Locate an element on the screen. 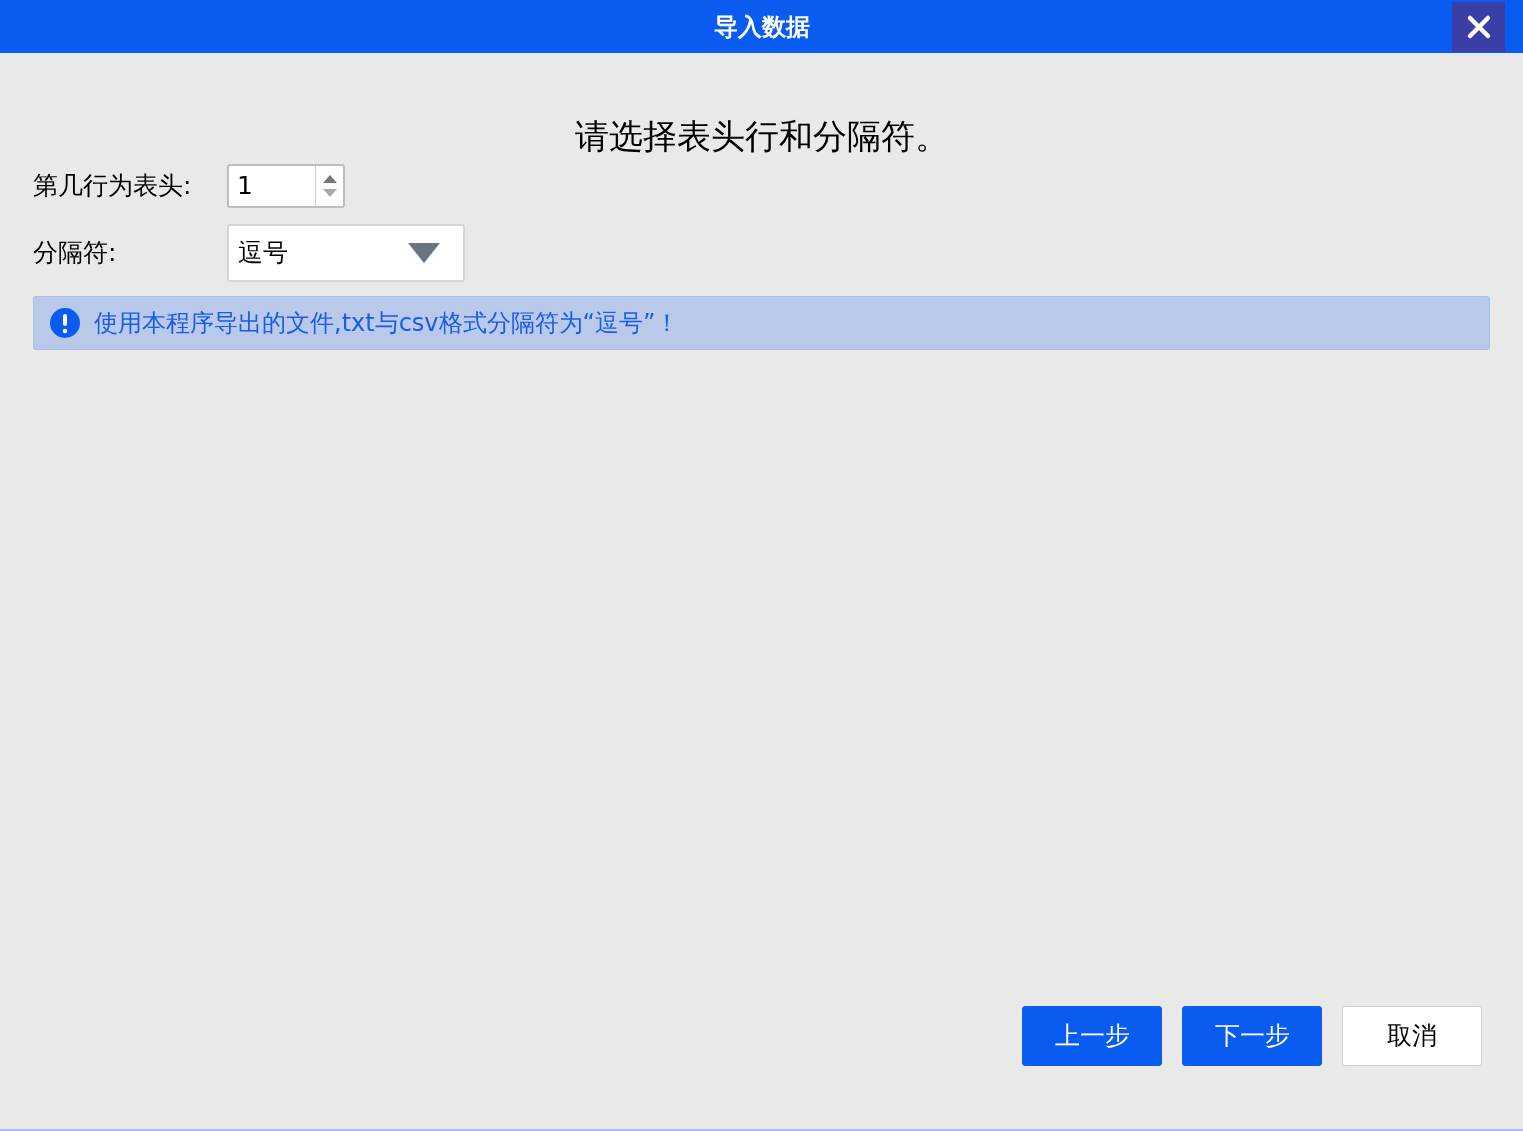 The width and height of the screenshot is (1523, 1131). field-label: 分隔符: is located at coordinates (75, 253).